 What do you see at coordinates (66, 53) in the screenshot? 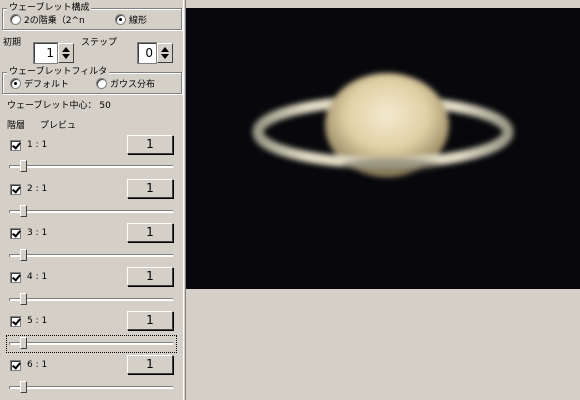
I see `initial-spinner` at bounding box center [66, 53].